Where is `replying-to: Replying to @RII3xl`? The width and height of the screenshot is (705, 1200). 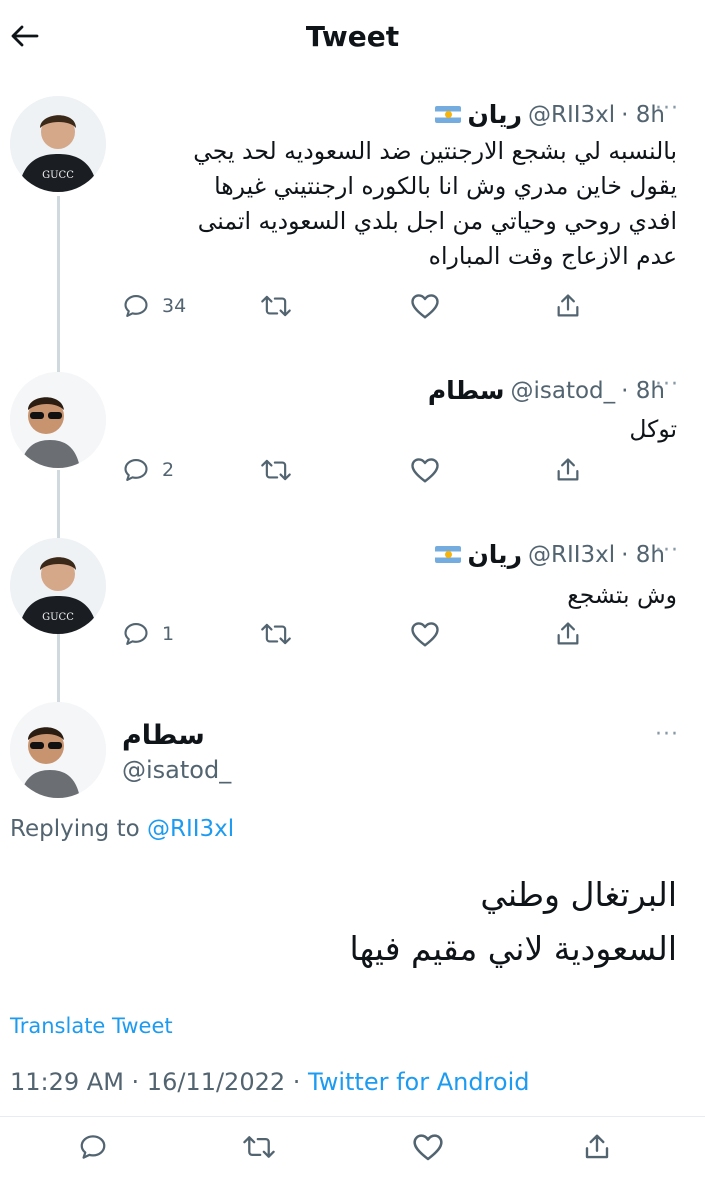 replying-to: Replying to @RII3xl is located at coordinates (122, 829).